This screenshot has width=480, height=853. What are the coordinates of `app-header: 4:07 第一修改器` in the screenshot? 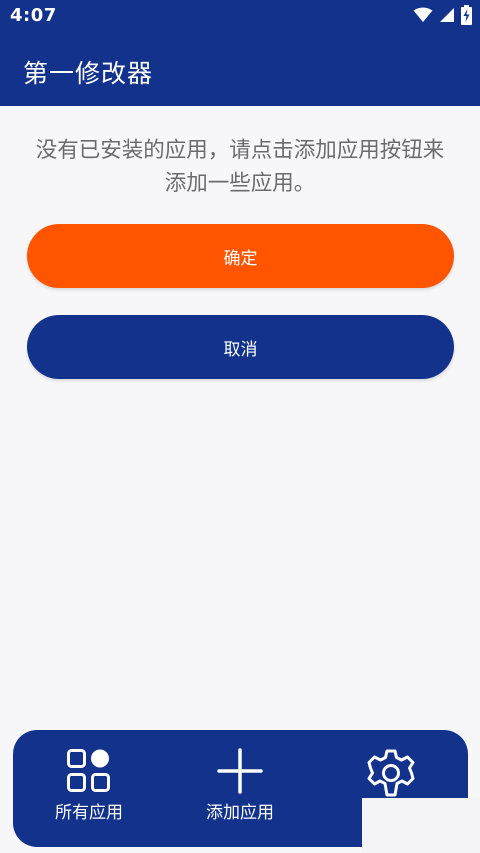 It's located at (240, 53).